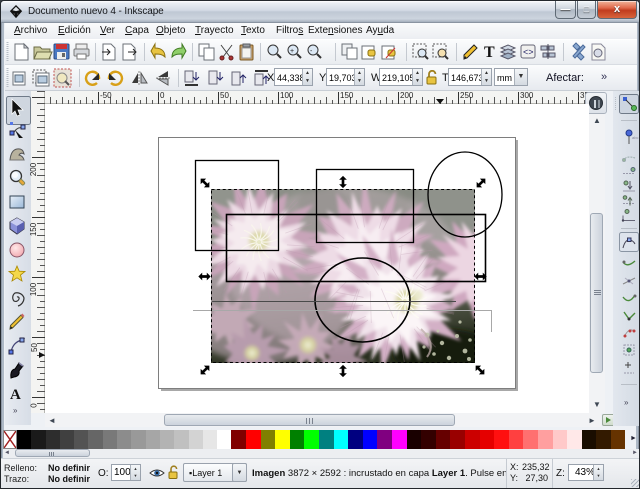 The width and height of the screenshot is (640, 489). Describe the element at coordinates (489, 52) in the screenshot. I see `svg-text: T` at that location.